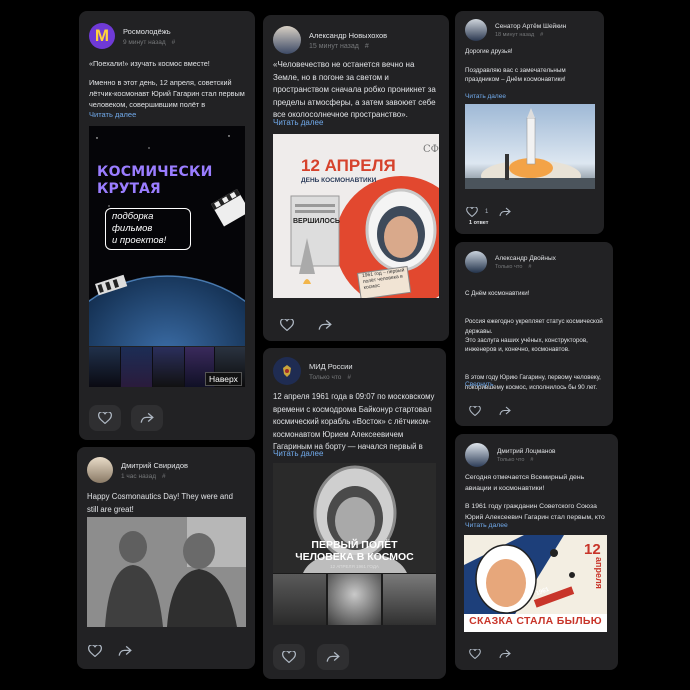 The width and height of the screenshot is (690, 690). I want to click on emblem-icon, so click(287, 371).